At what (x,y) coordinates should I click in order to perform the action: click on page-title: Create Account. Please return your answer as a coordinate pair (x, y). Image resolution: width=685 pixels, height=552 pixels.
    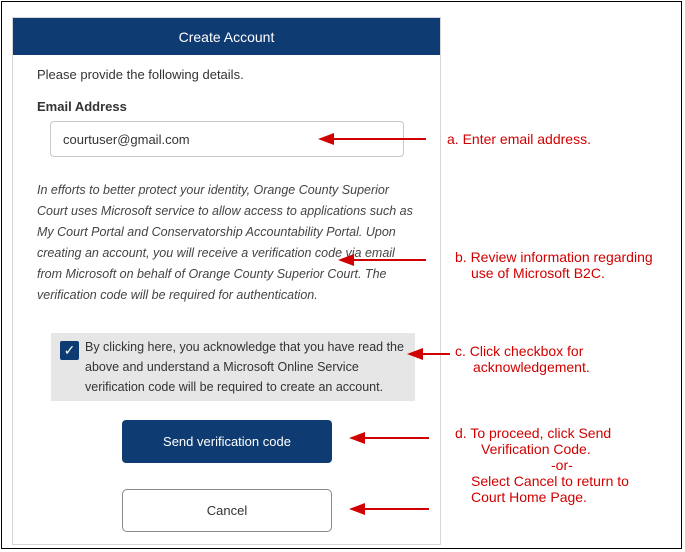
    Looking at the image, I should click on (226, 36).